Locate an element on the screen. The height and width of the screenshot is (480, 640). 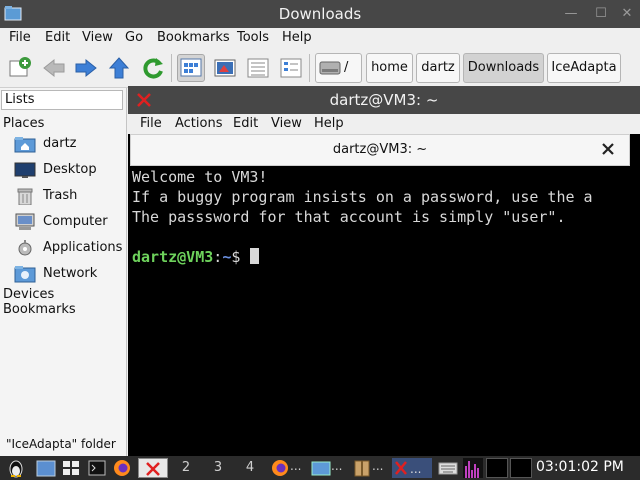
status-bar-text: "IceAdapta" folder is located at coordinates (61, 444).